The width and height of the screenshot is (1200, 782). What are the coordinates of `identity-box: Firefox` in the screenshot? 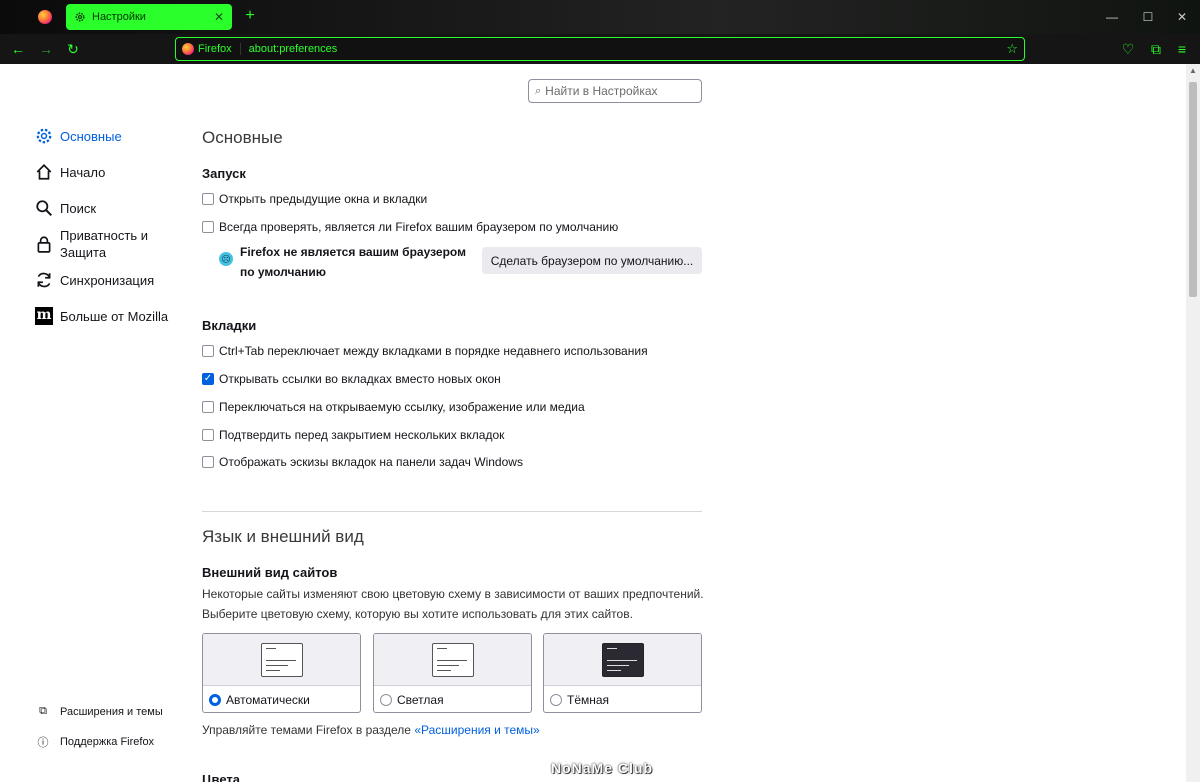 It's located at (211, 49).